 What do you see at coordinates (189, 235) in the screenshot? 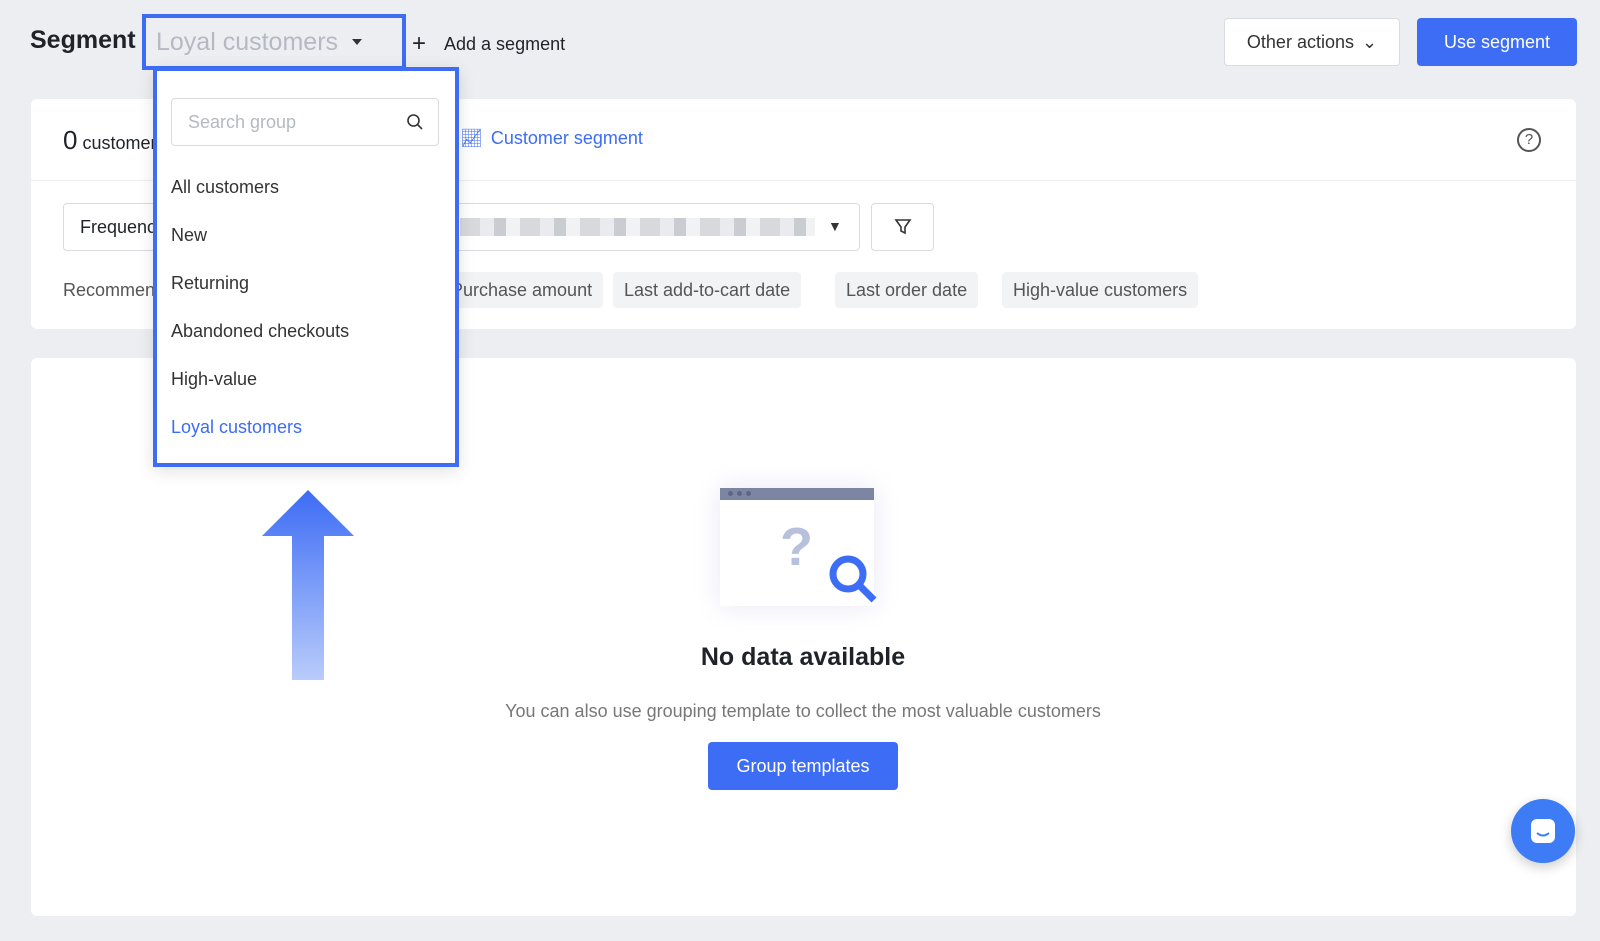
I see `option-new: New` at bounding box center [189, 235].